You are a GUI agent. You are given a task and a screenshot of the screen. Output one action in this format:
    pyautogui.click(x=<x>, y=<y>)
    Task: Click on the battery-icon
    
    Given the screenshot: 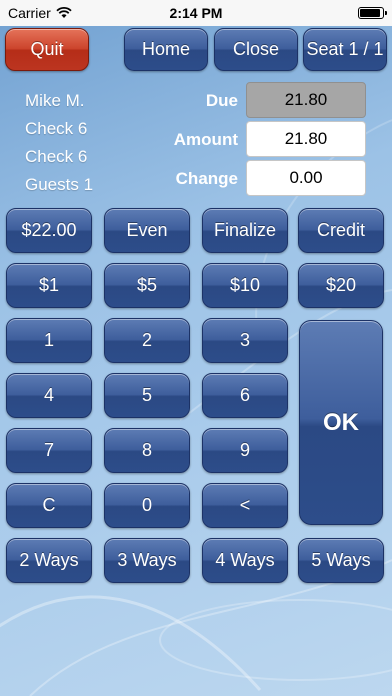 What is the action you would take?
    pyautogui.click(x=372, y=13)
    